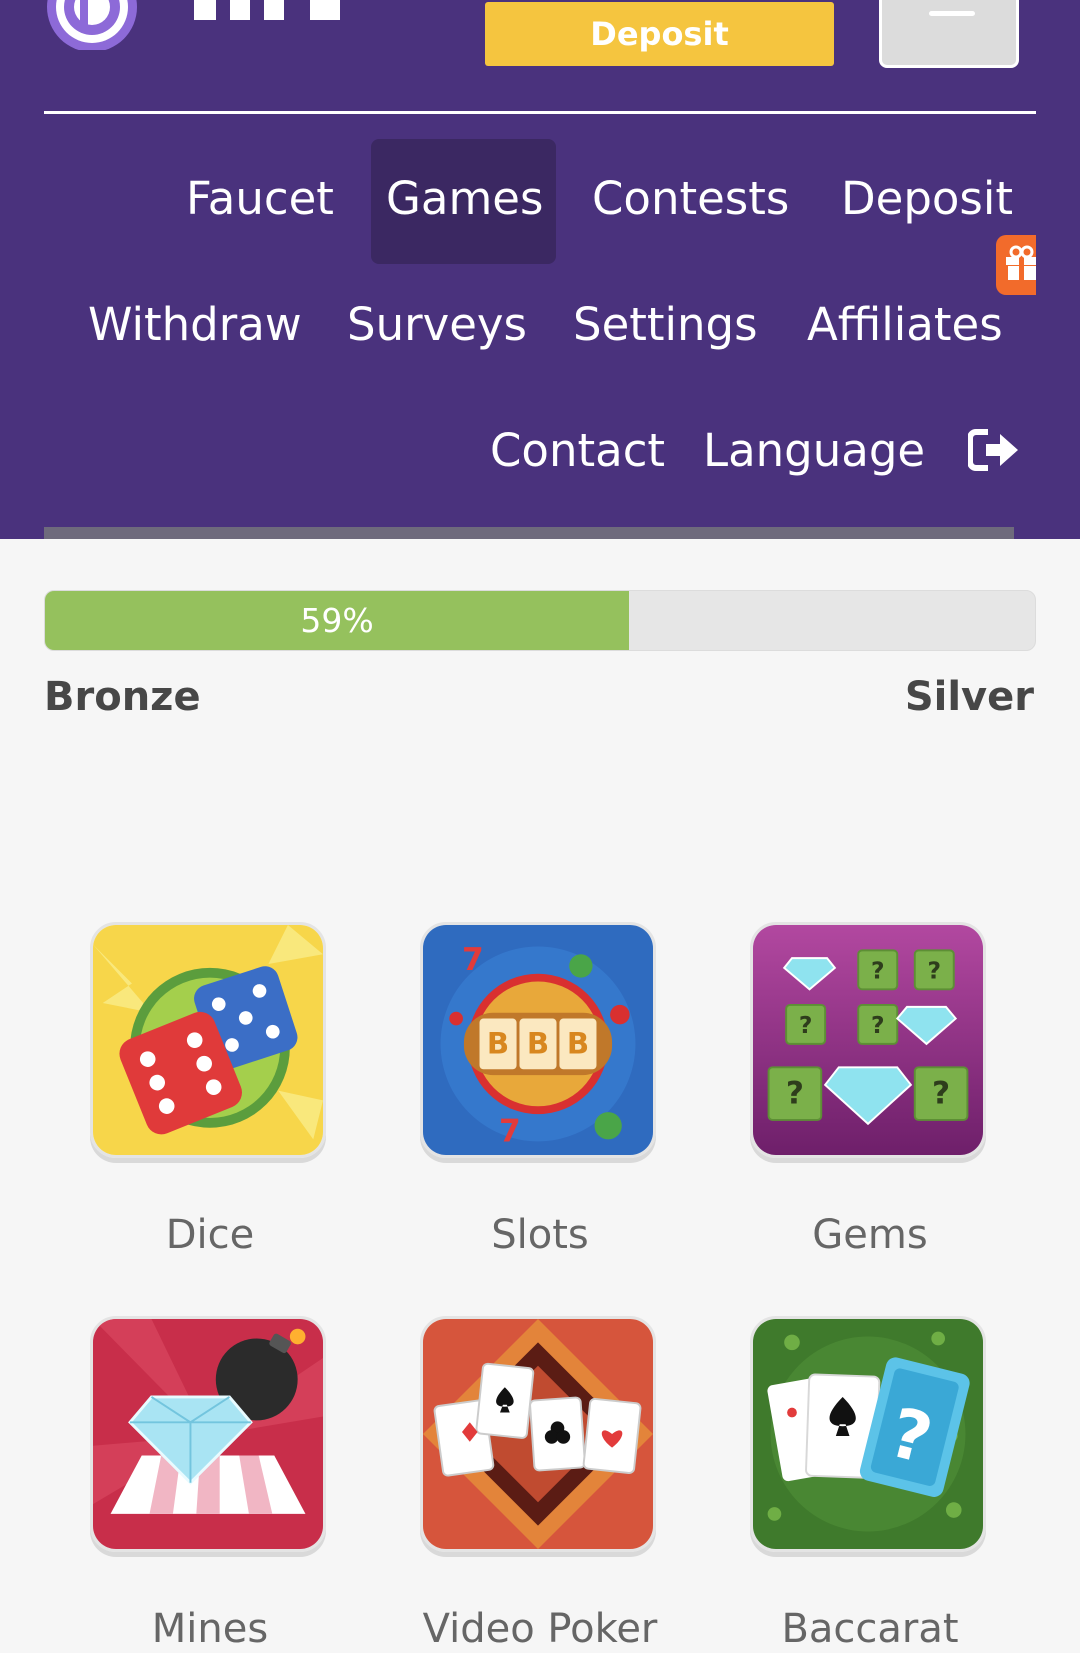 This screenshot has width=1080, height=1653. I want to click on video-poker-icon, so click(538, 1434).